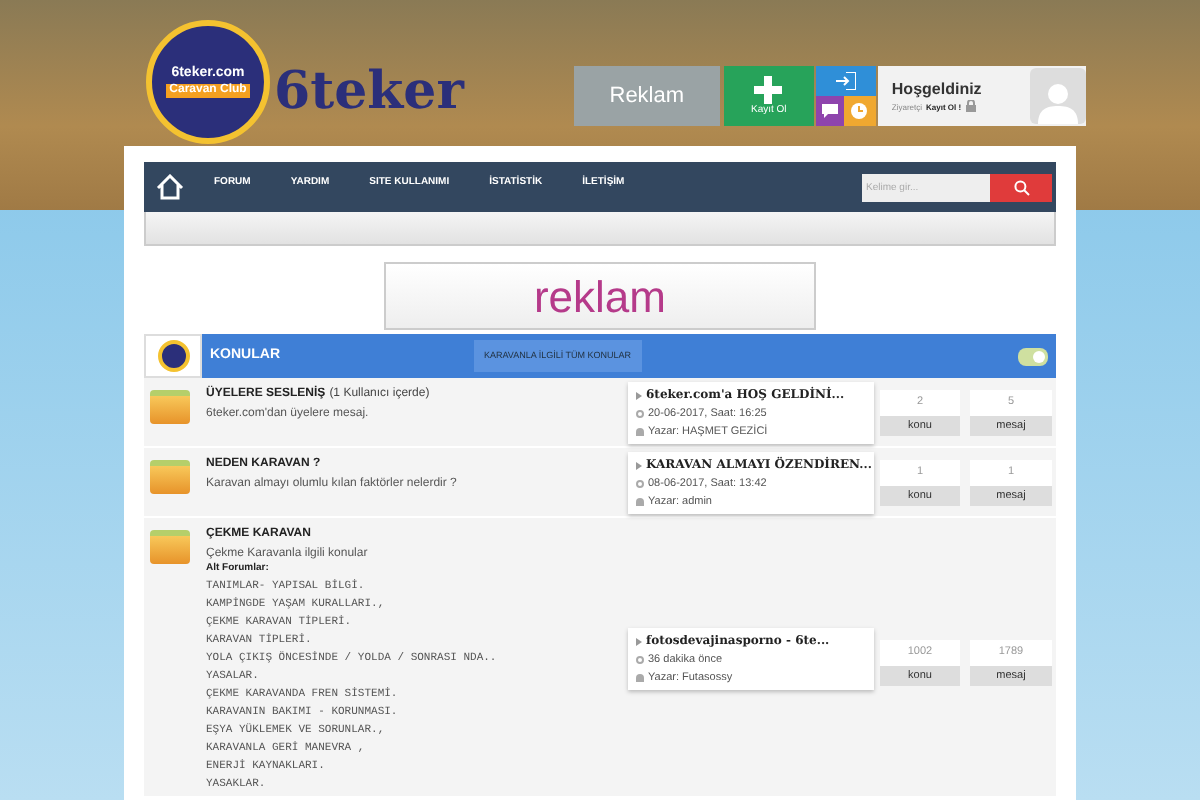 The width and height of the screenshot is (1200, 800). Describe the element at coordinates (845, 81) in the screenshot. I see `login-icon` at that location.